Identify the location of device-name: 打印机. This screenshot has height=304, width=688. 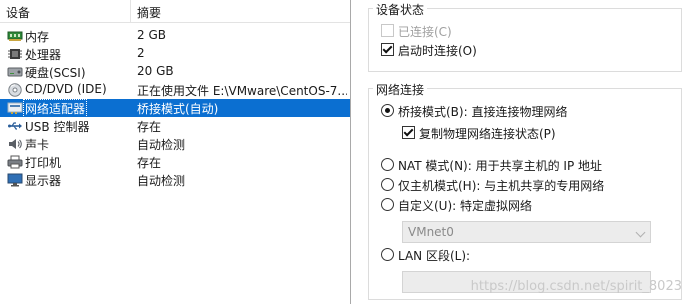
(43, 163).